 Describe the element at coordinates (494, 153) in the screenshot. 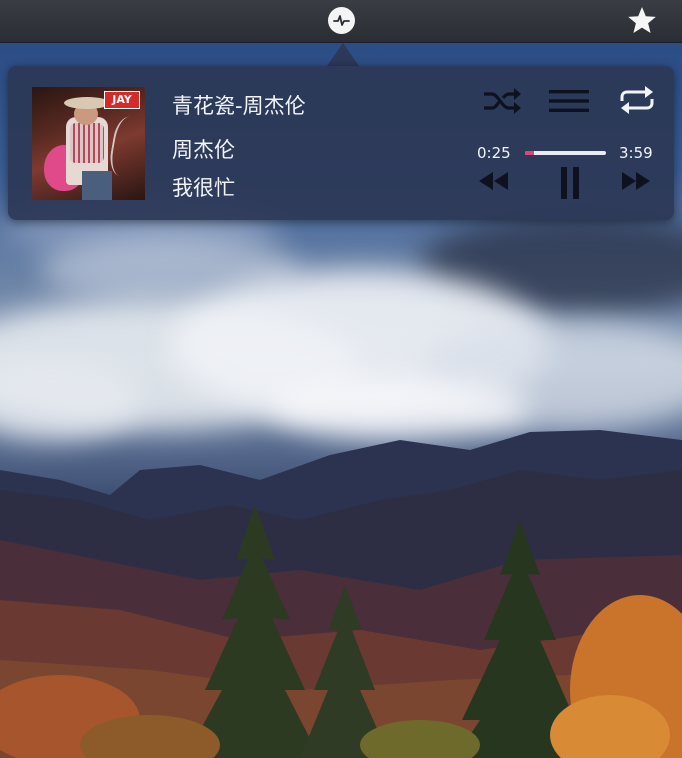

I see `time-elapsed: 0:25` at that location.